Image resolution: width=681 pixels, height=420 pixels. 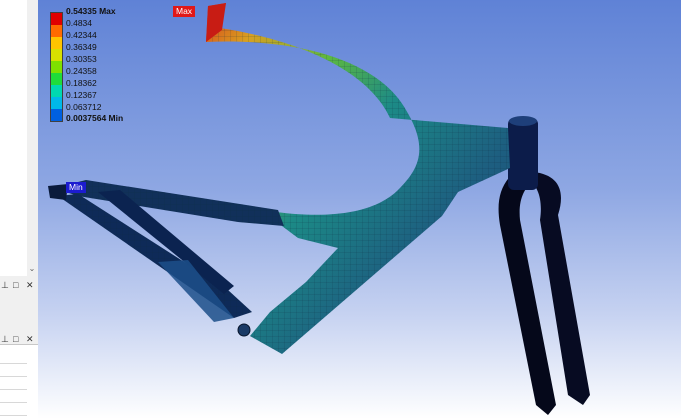 What do you see at coordinates (5, 285) in the screenshot?
I see `pin-icon: ⊥` at bounding box center [5, 285].